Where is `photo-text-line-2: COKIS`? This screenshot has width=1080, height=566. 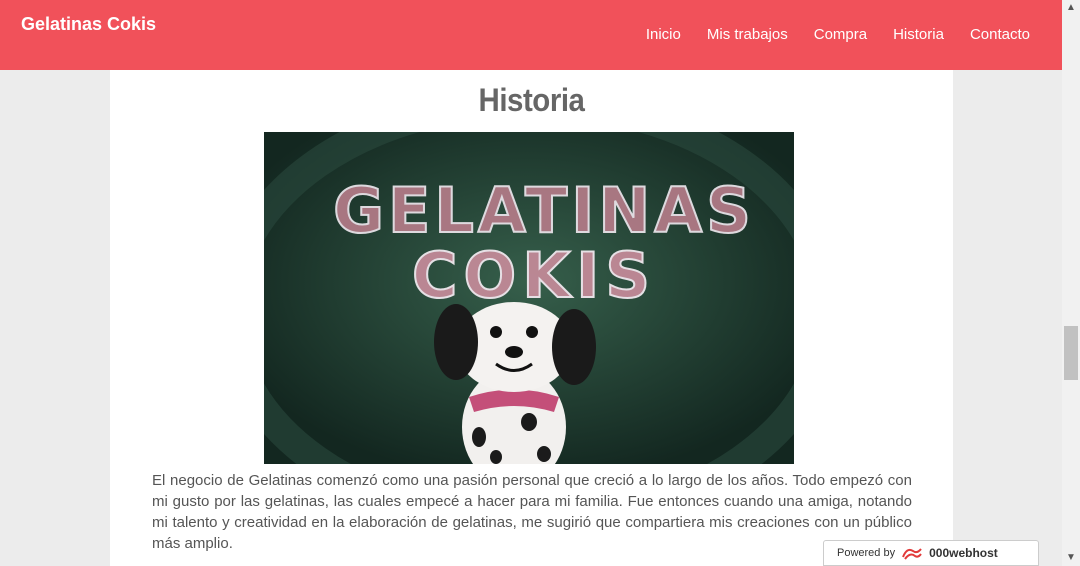
photo-text-line-2: COKIS is located at coordinates (534, 275).